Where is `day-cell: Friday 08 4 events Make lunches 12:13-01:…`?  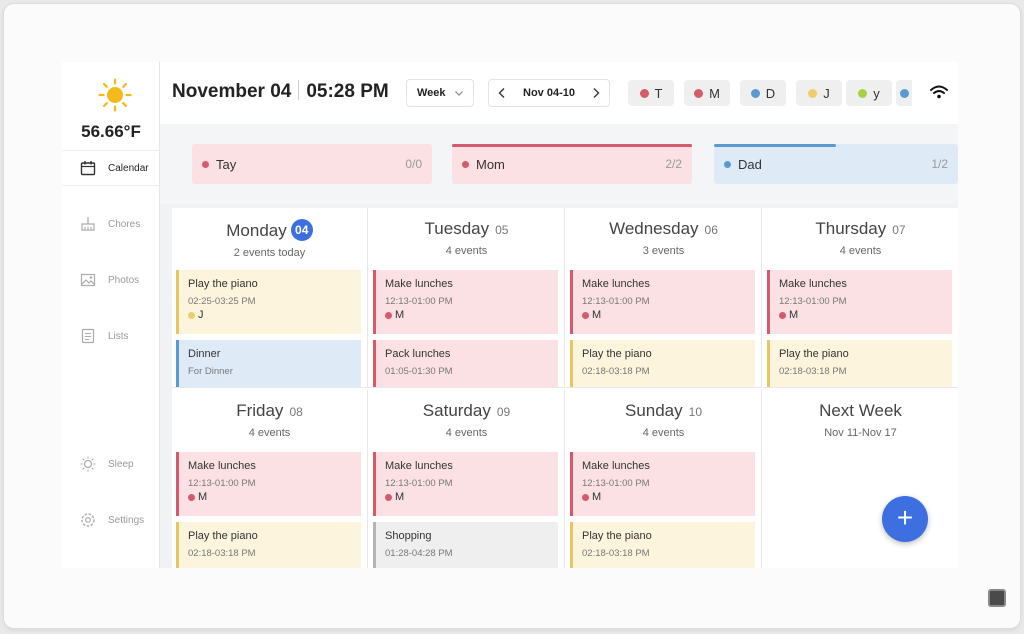 day-cell: Friday 08 4 events Make lunches 12:13-01:… is located at coordinates (270, 479).